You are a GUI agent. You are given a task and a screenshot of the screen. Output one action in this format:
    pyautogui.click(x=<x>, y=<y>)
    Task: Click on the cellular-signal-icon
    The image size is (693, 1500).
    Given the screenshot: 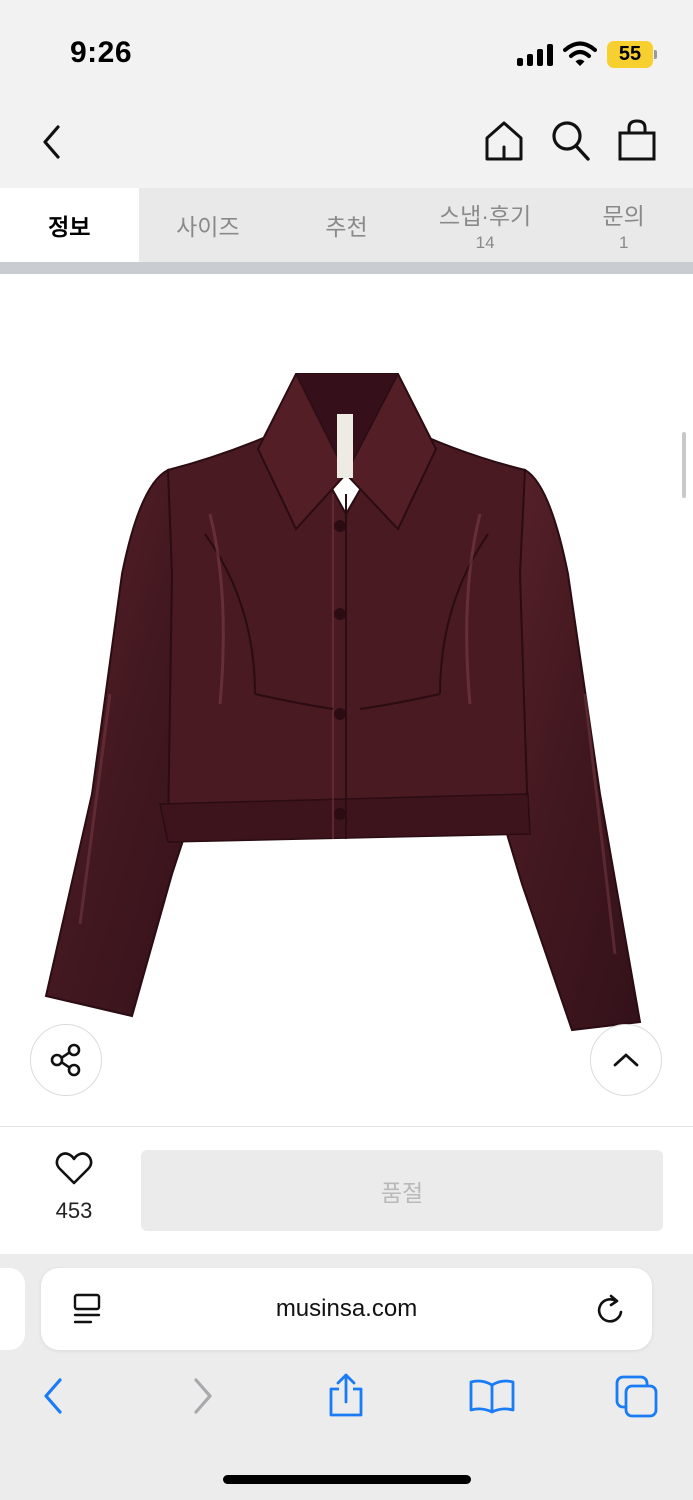 What is the action you would take?
    pyautogui.click(x=535, y=55)
    